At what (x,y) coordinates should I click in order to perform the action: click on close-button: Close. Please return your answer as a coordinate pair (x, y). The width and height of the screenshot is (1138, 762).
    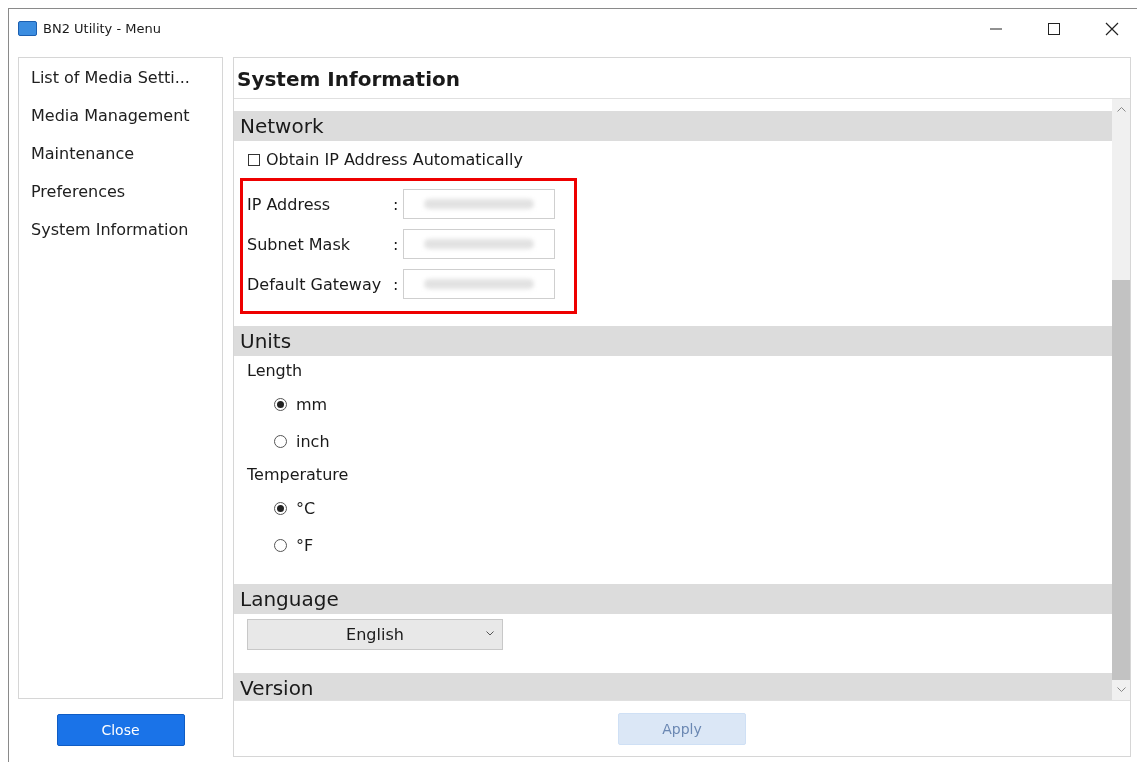
    Looking at the image, I should click on (120, 730).